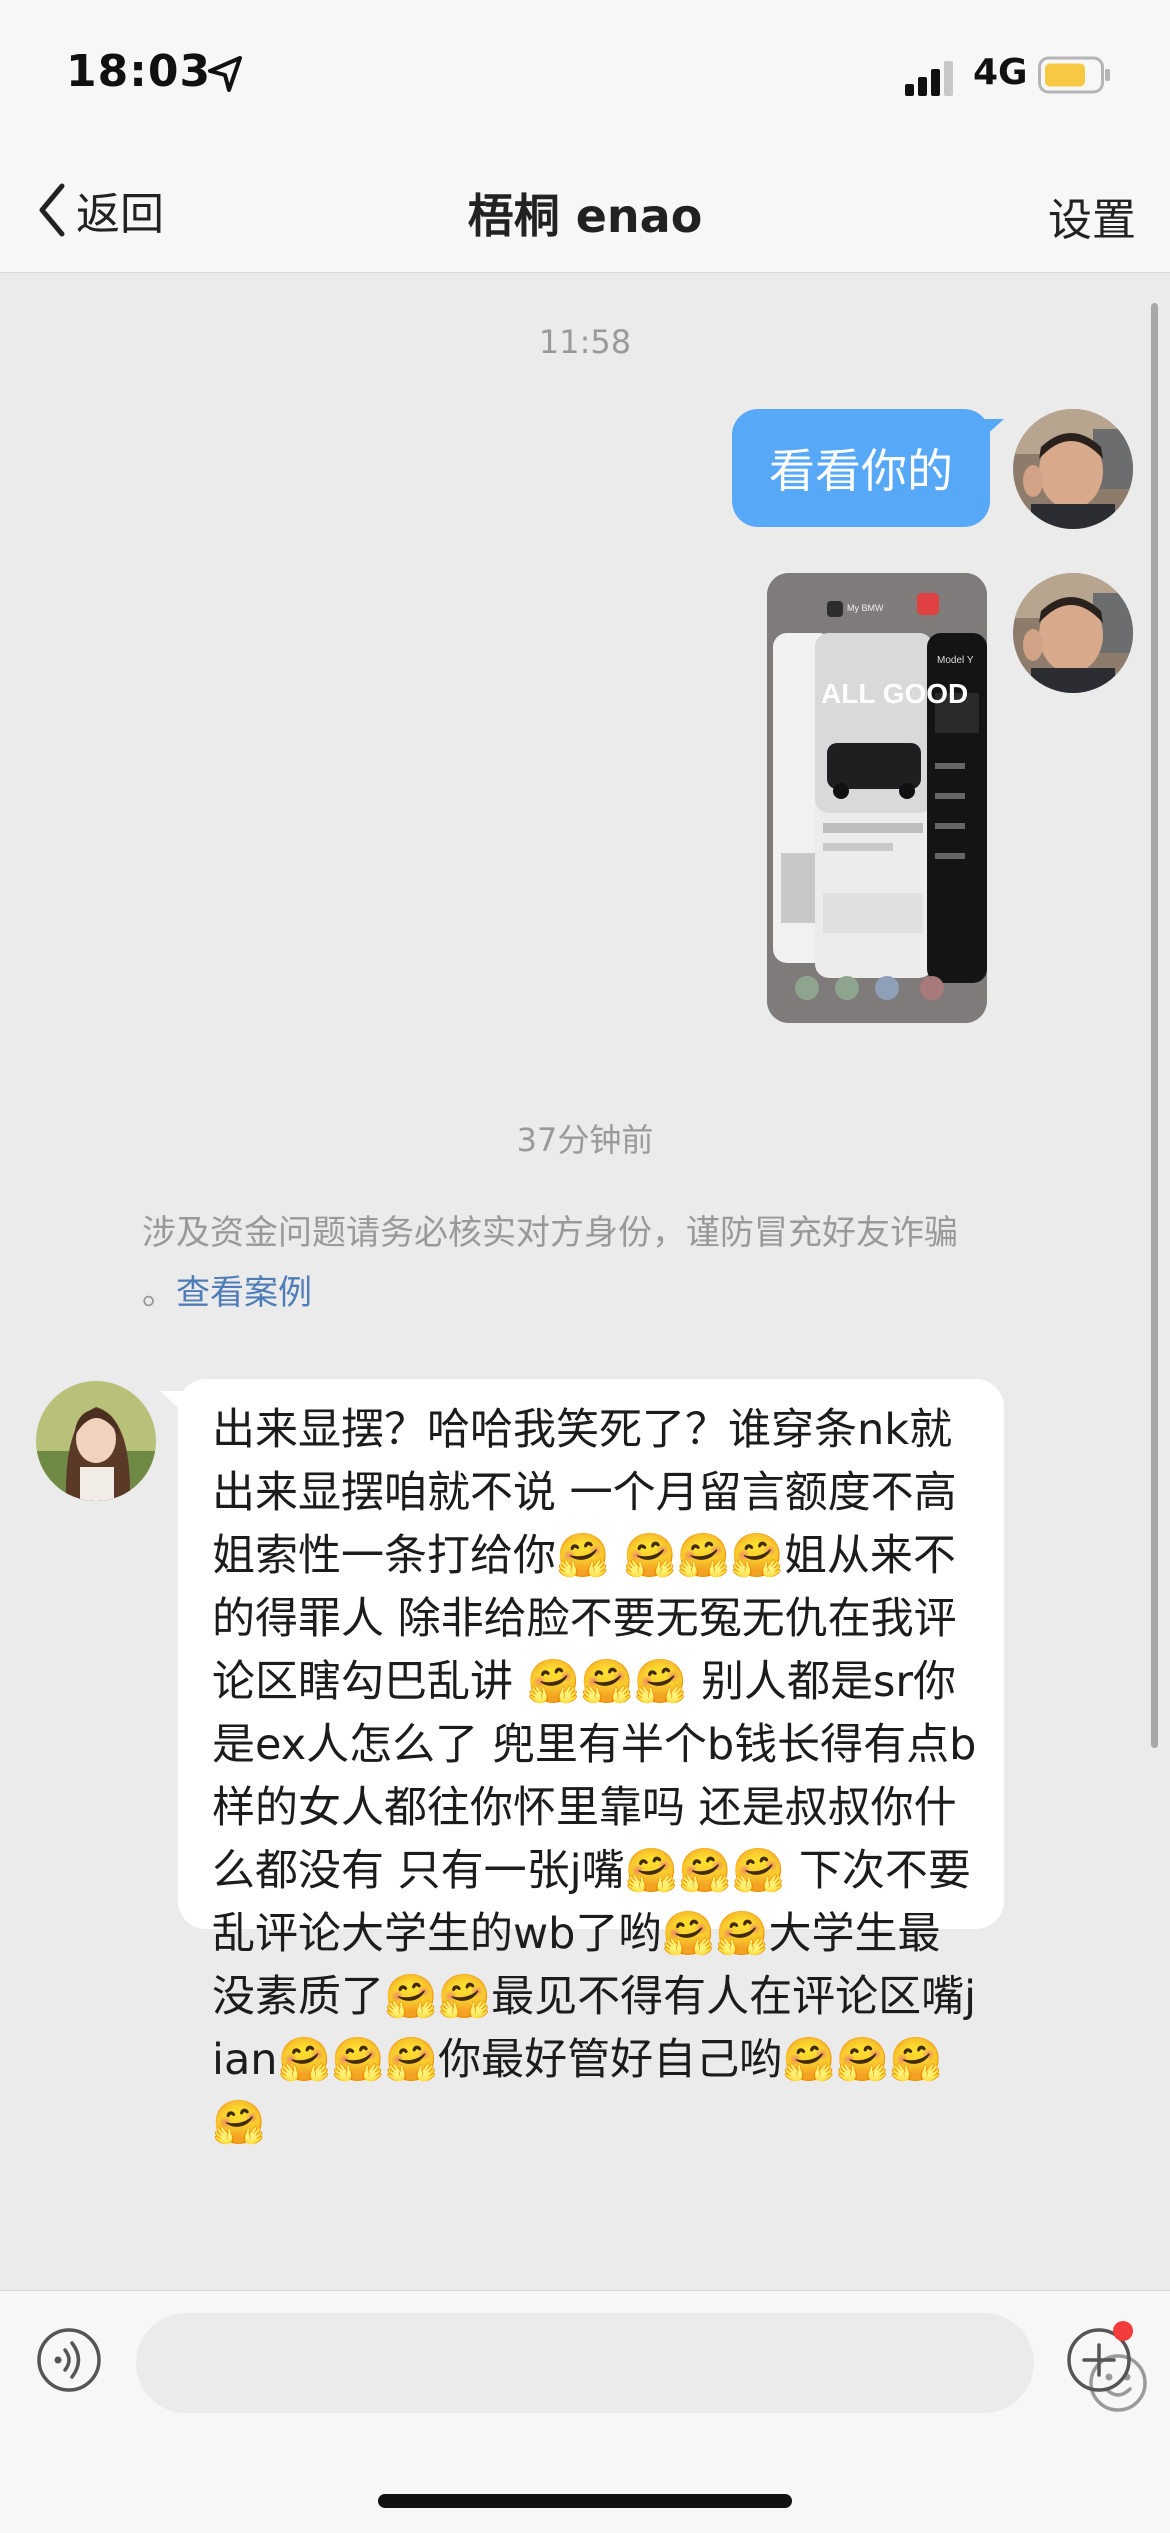 The width and height of the screenshot is (1170, 2533). I want to click on warning-text: 涉及资金问题请务必核实对方身份，谨防冒充好友诈骗, so click(550, 1233).